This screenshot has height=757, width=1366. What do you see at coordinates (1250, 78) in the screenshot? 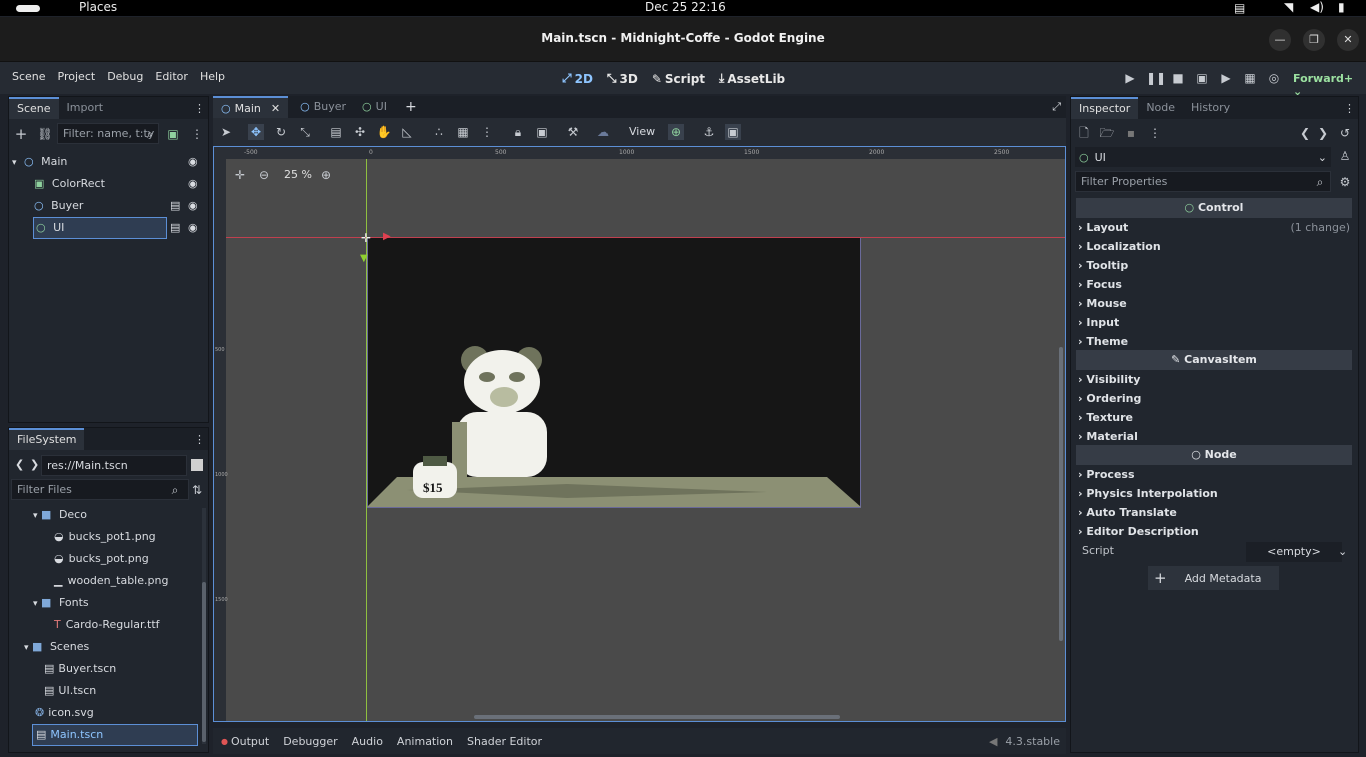
I see `play-custom-icon: ▦` at bounding box center [1250, 78].